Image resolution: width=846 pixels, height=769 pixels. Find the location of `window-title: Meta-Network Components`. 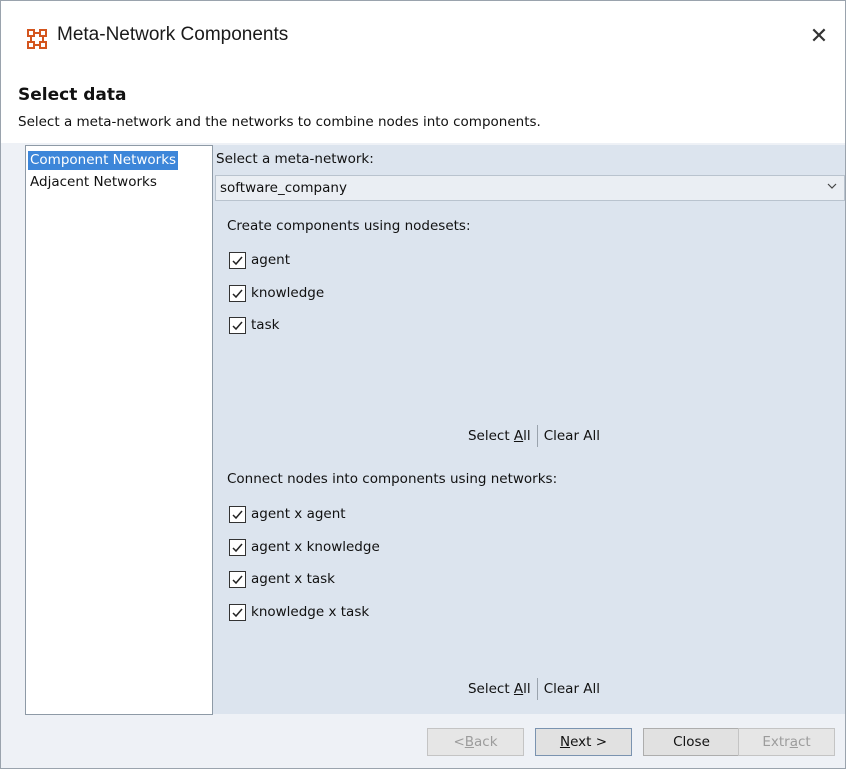

window-title: Meta-Network Components is located at coordinates (173, 34).